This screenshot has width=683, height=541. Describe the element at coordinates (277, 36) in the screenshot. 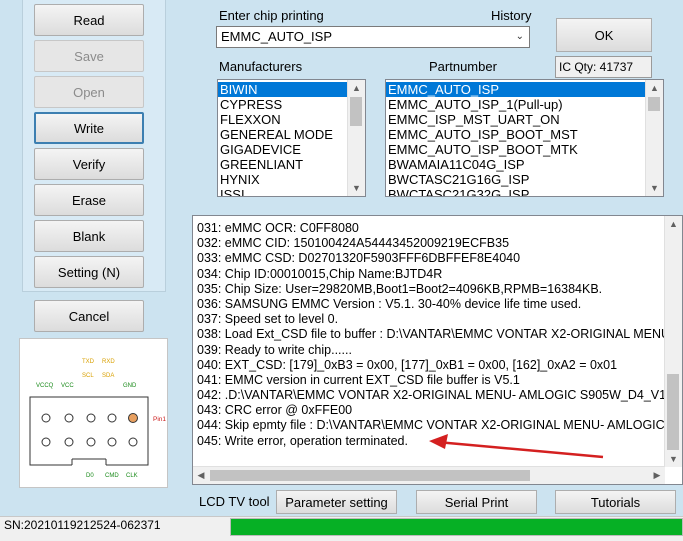

I see `chip-printing-value: EMMC_AUTO_ISP` at that location.